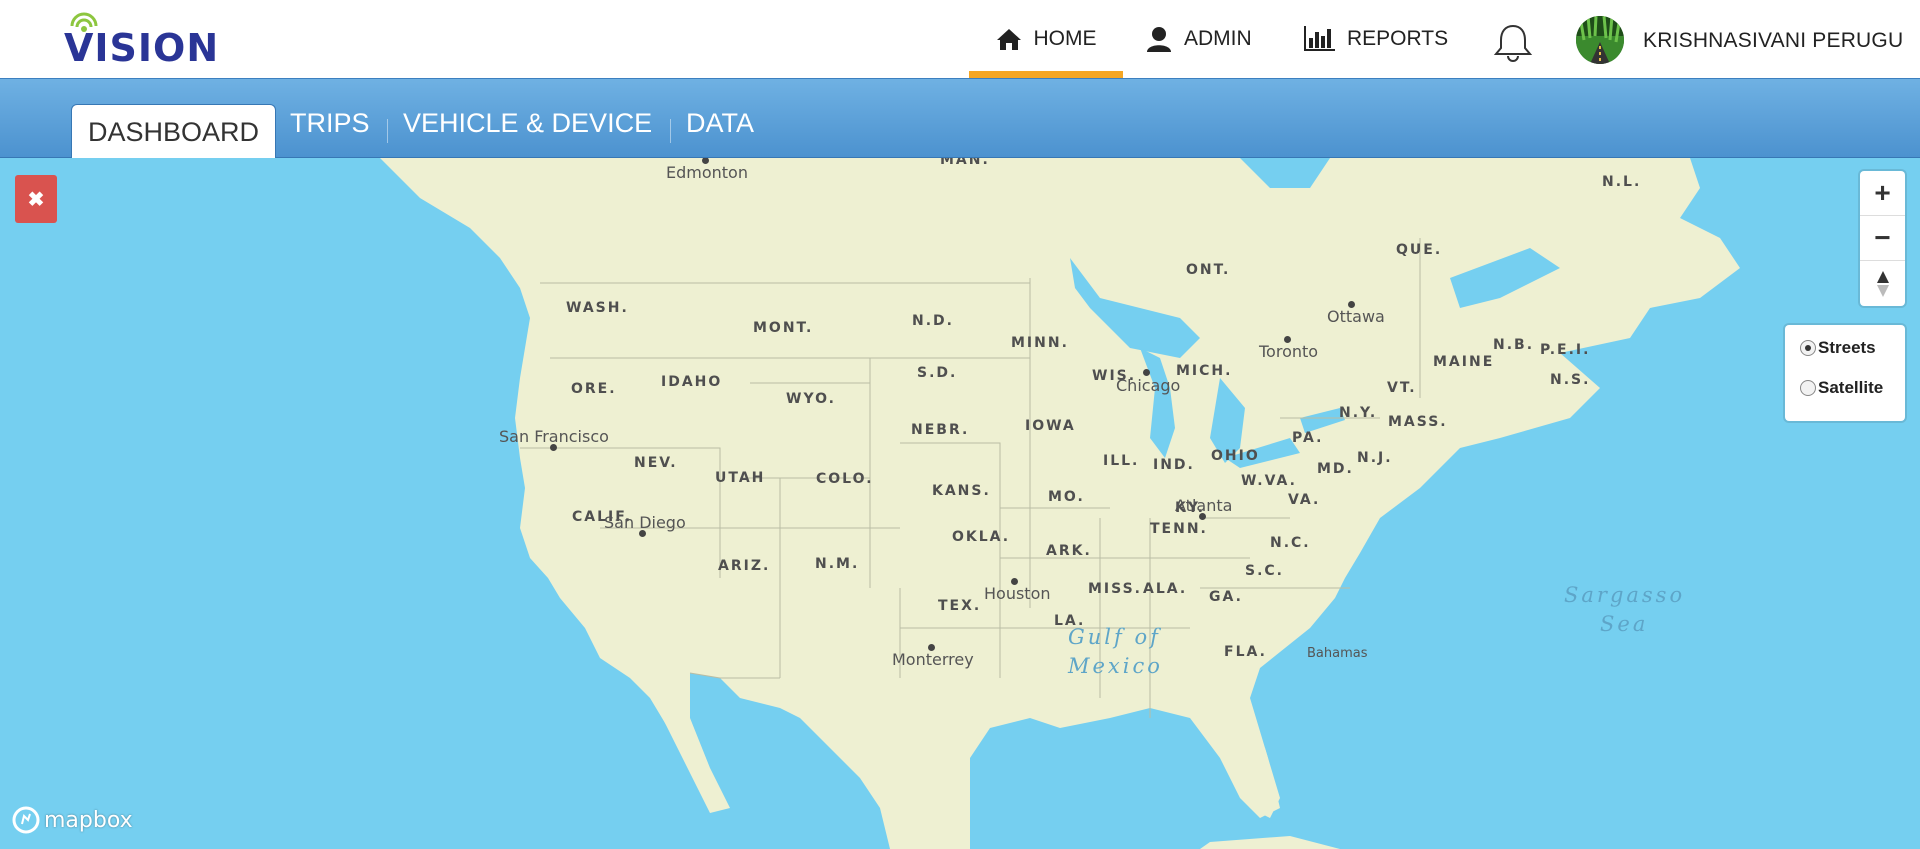 This screenshot has height=849, width=1920. Describe the element at coordinates (1208, 270) in the screenshot. I see `map-label: ONT.` at that location.